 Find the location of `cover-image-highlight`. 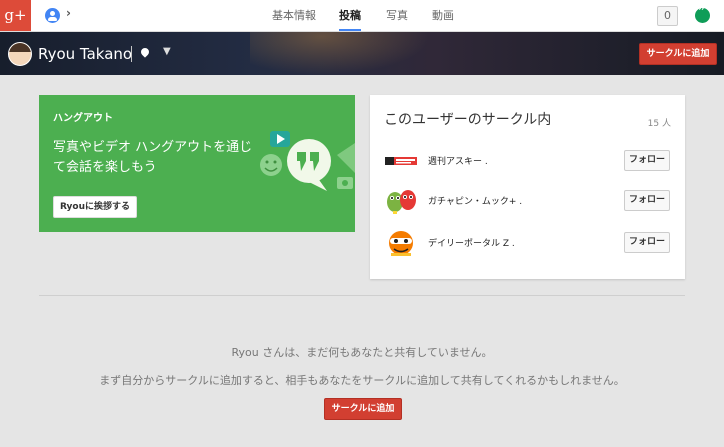

cover-image-highlight is located at coordinates (340, 53).